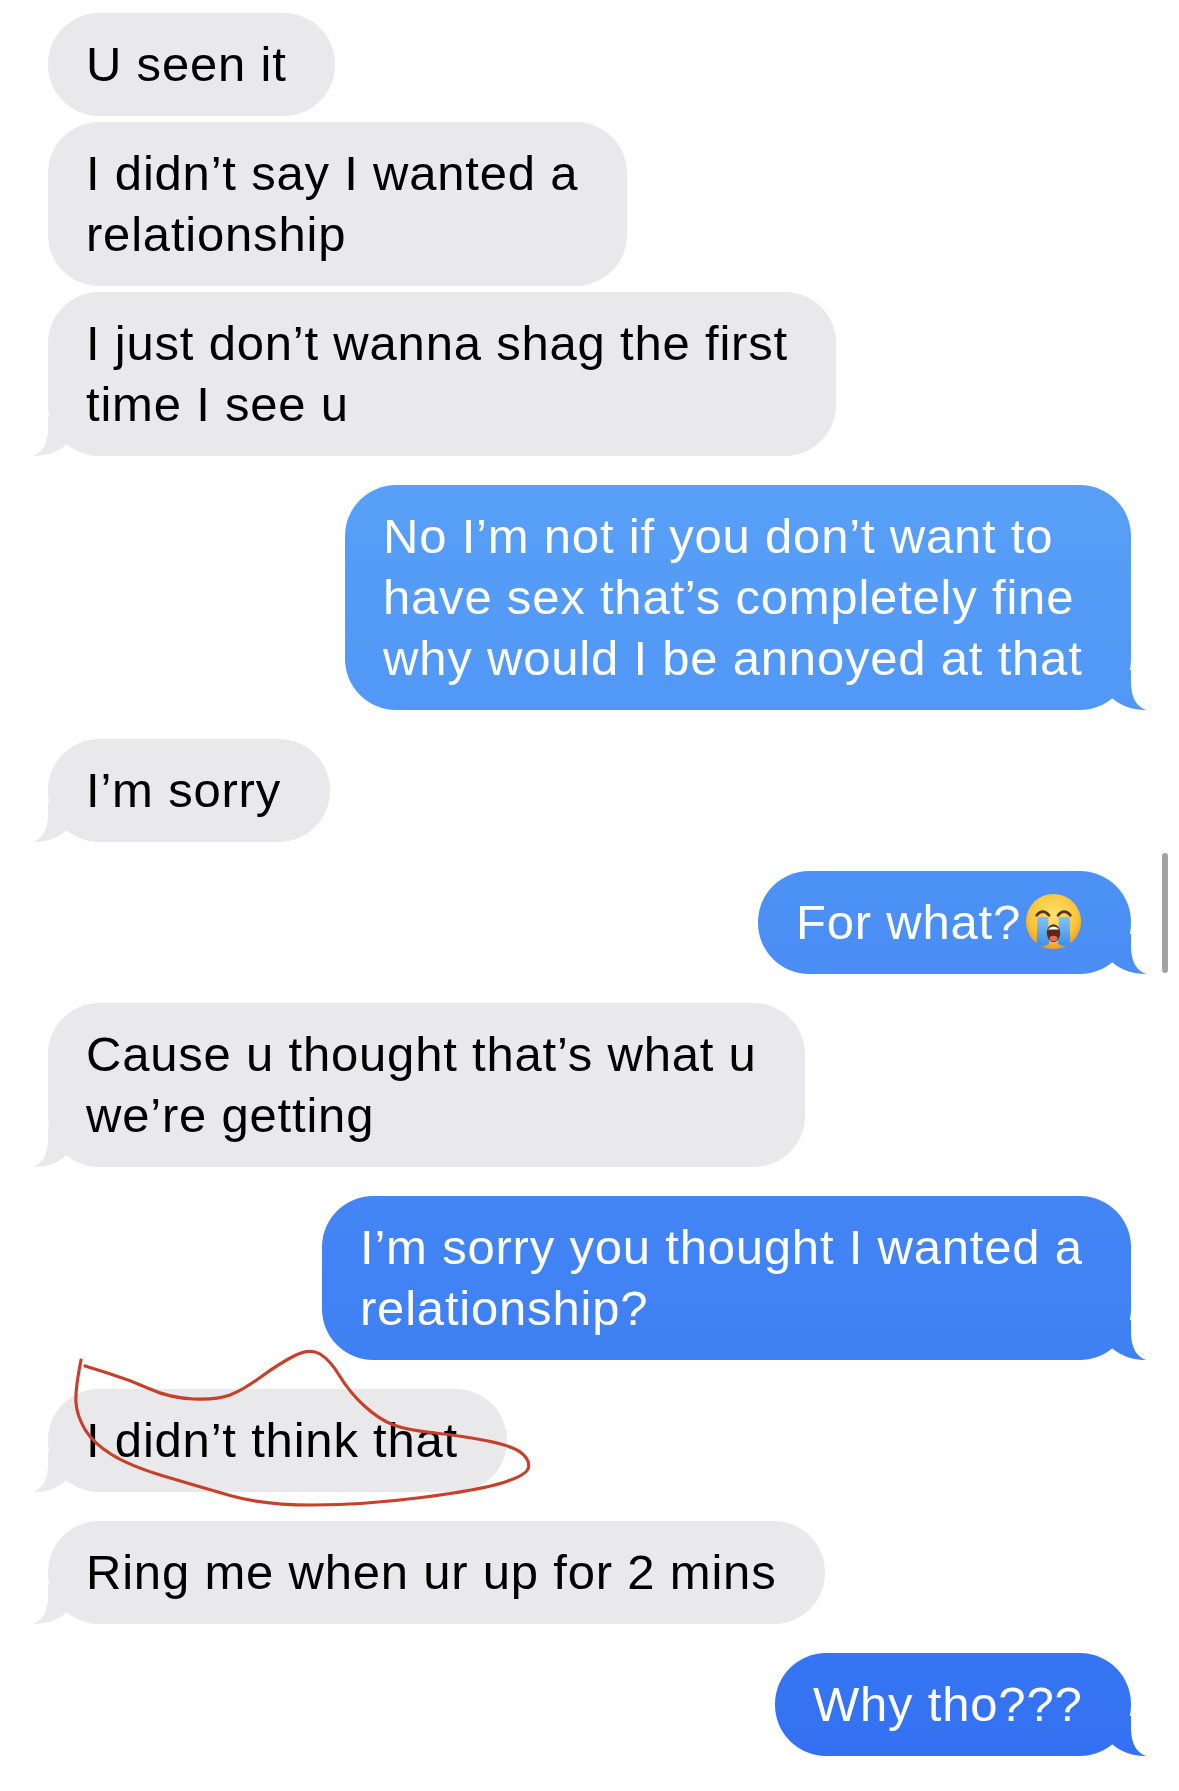 This screenshot has height=1791, width=1179. Describe the element at coordinates (332, 203) in the screenshot. I see `message-text: I didn’t say I wanted a relationship` at that location.